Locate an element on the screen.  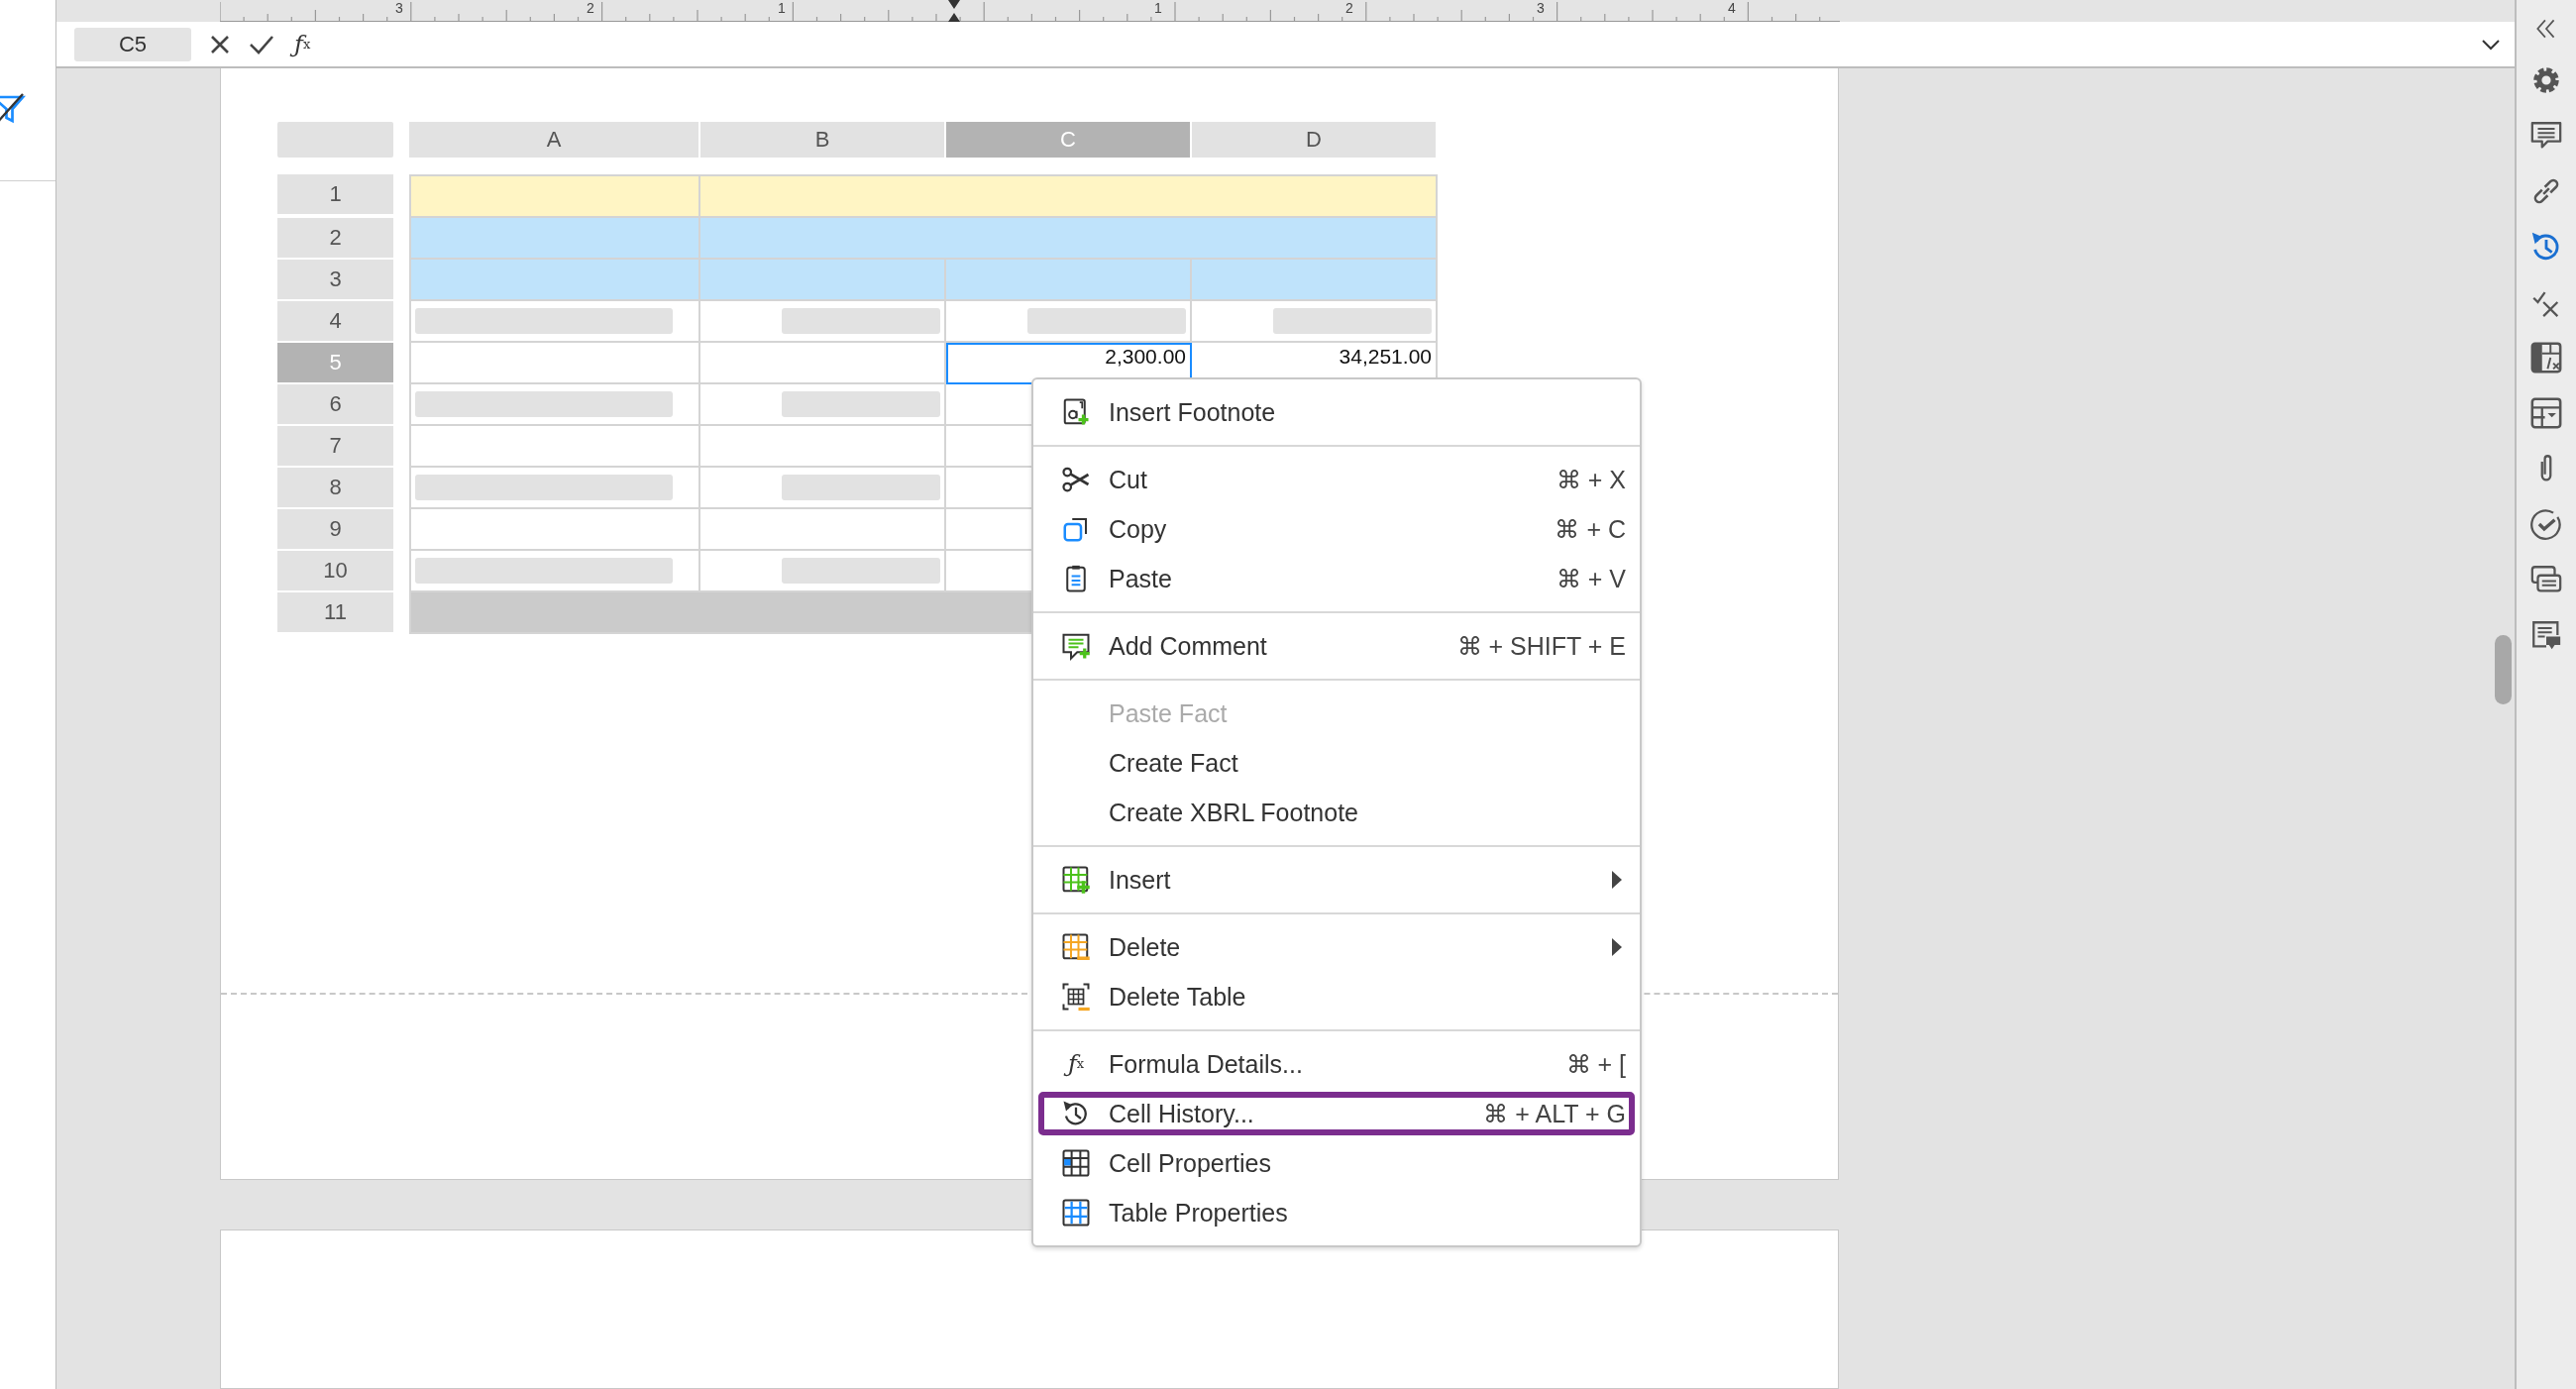
row-header: 8 is located at coordinates (335, 487).